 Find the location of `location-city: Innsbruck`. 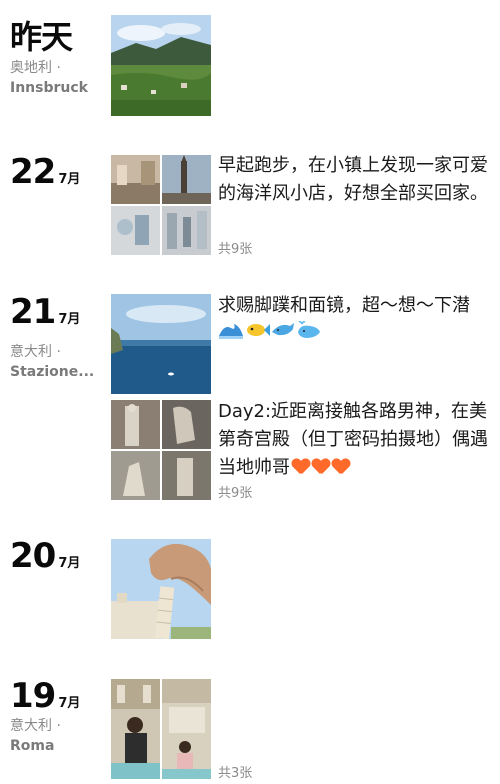

location-city: Innsbruck is located at coordinates (49, 88).